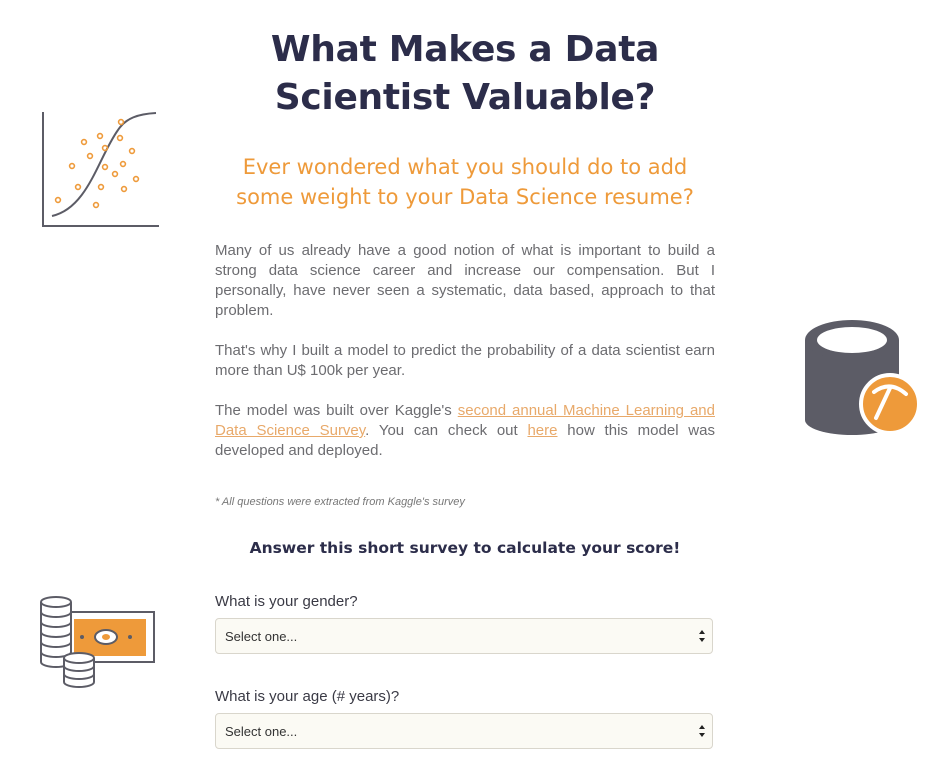  What do you see at coordinates (863, 377) in the screenshot?
I see `database-pickaxe-icon` at bounding box center [863, 377].